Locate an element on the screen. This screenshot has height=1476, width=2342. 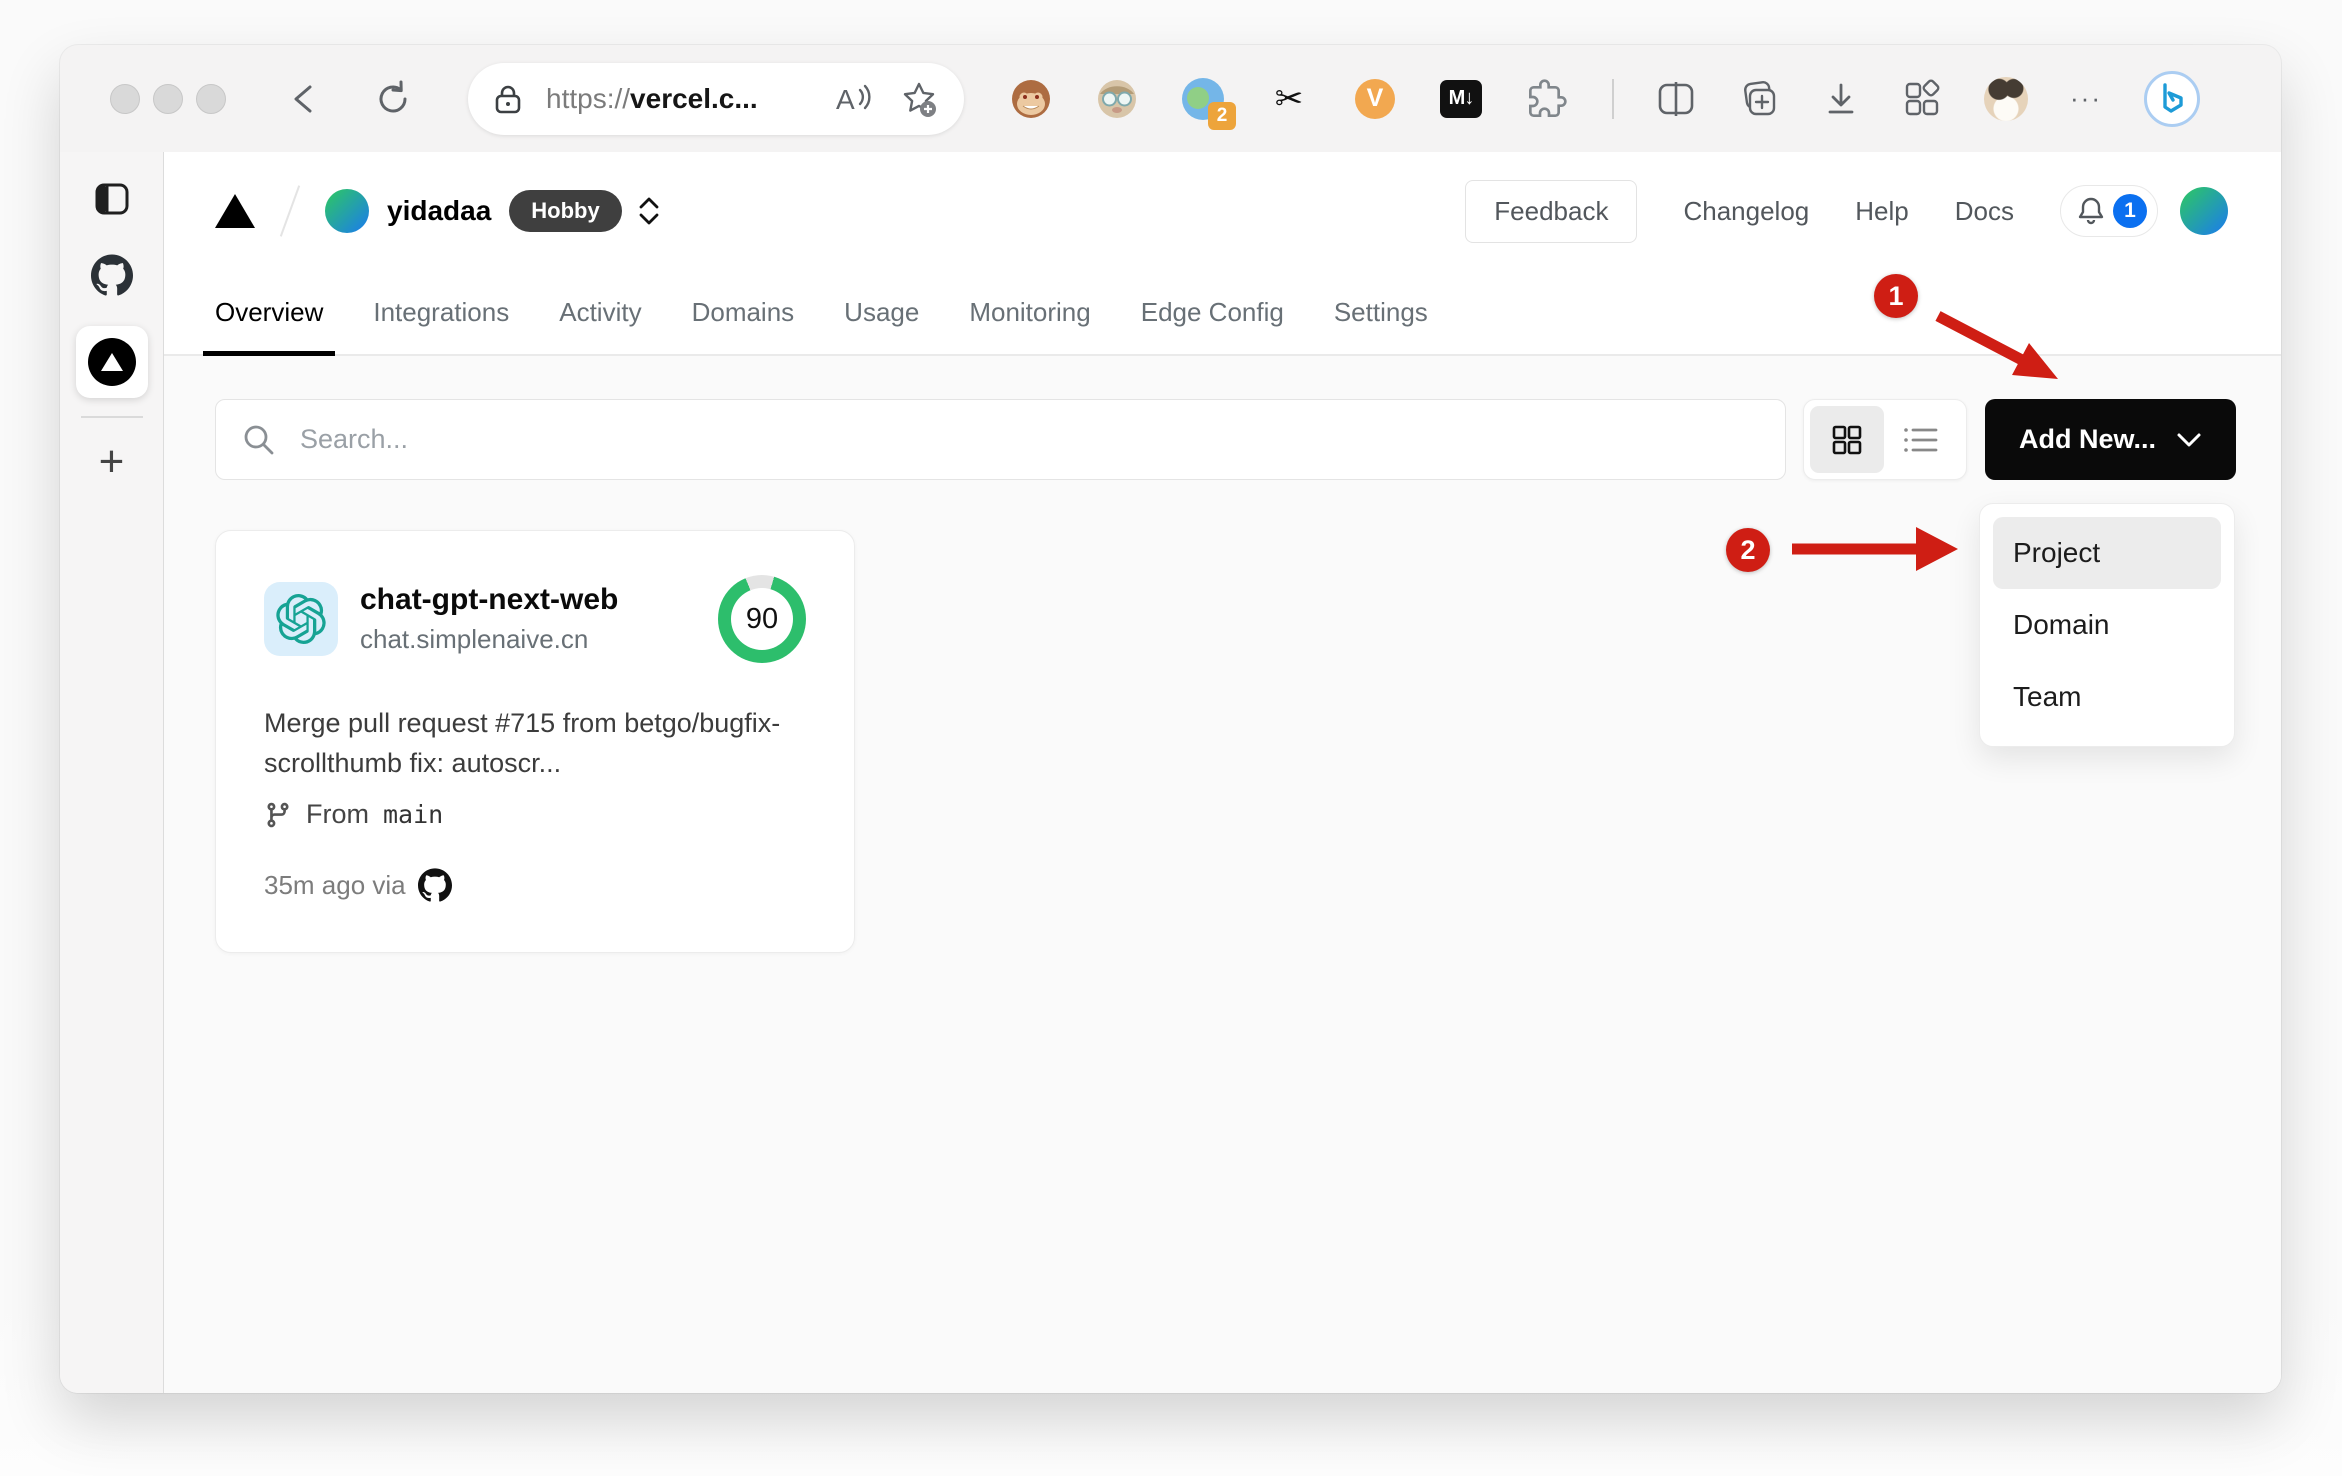
back-arrow-icon is located at coordinates (305, 99).